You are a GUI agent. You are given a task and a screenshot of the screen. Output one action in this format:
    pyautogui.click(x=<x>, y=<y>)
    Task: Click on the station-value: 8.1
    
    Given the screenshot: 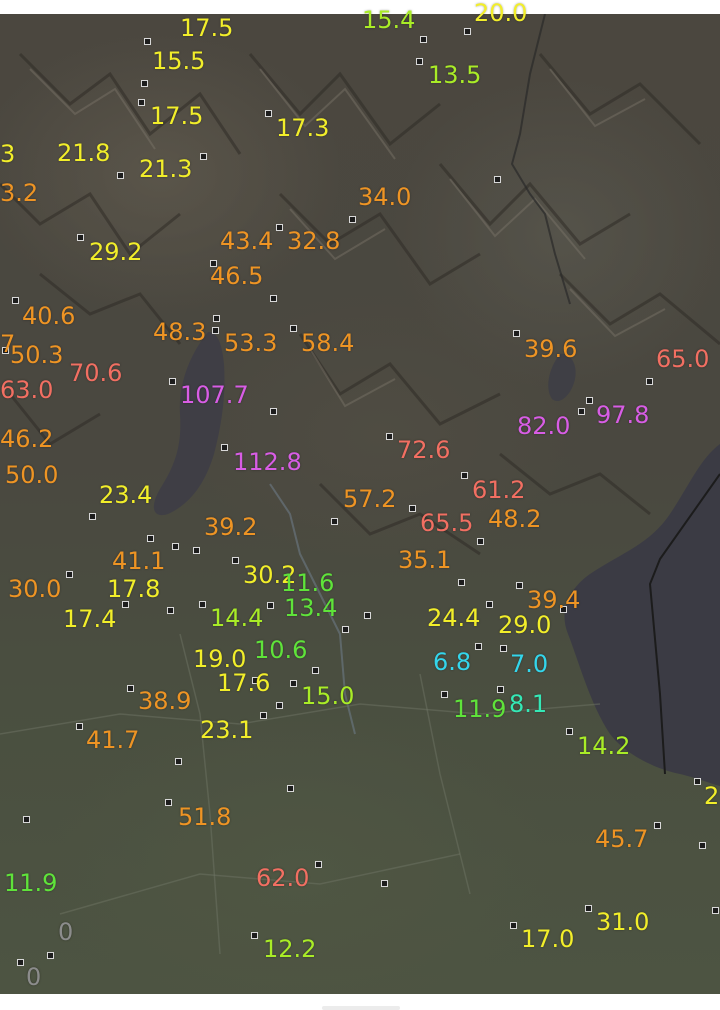 What is the action you would take?
    pyautogui.click(x=528, y=704)
    